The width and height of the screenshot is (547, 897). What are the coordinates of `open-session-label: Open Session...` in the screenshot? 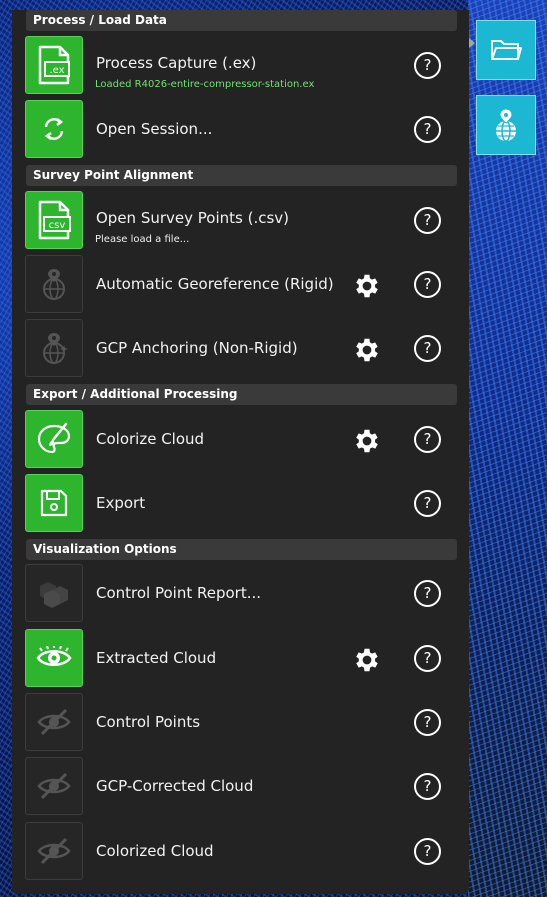 It's located at (154, 129).